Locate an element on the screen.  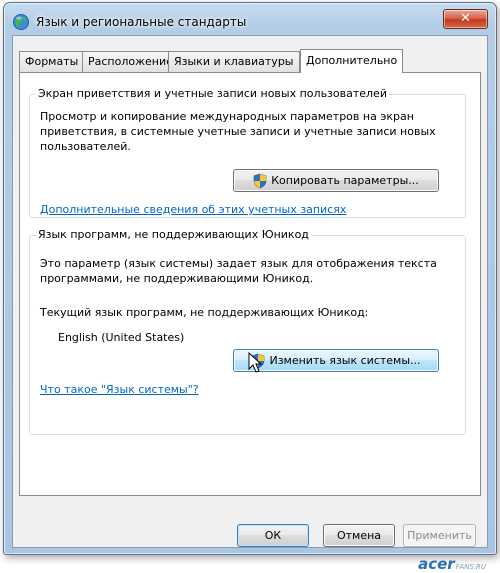
tab-administrative: Дополнительно is located at coordinates (352, 61).